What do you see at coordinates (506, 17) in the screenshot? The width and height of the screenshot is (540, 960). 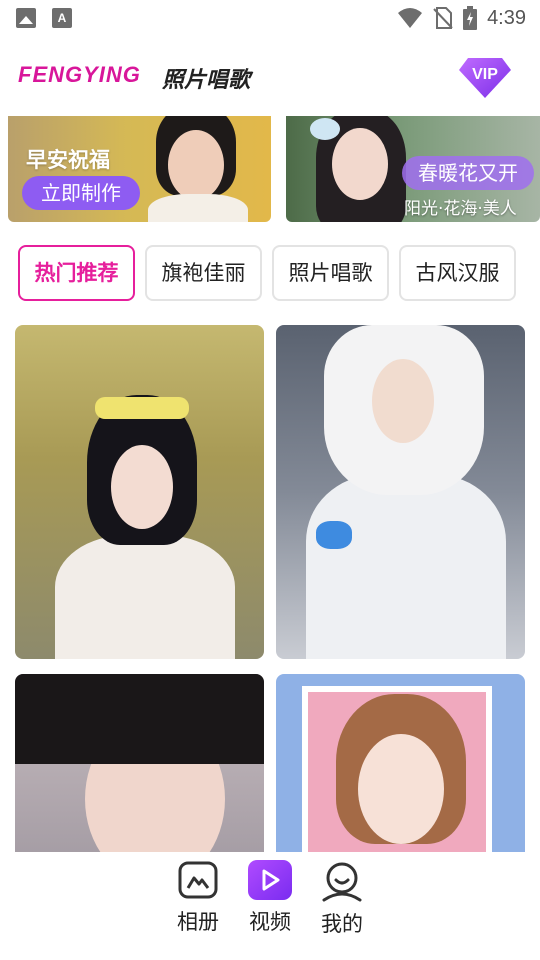 I see `status-time: 4:39` at bounding box center [506, 17].